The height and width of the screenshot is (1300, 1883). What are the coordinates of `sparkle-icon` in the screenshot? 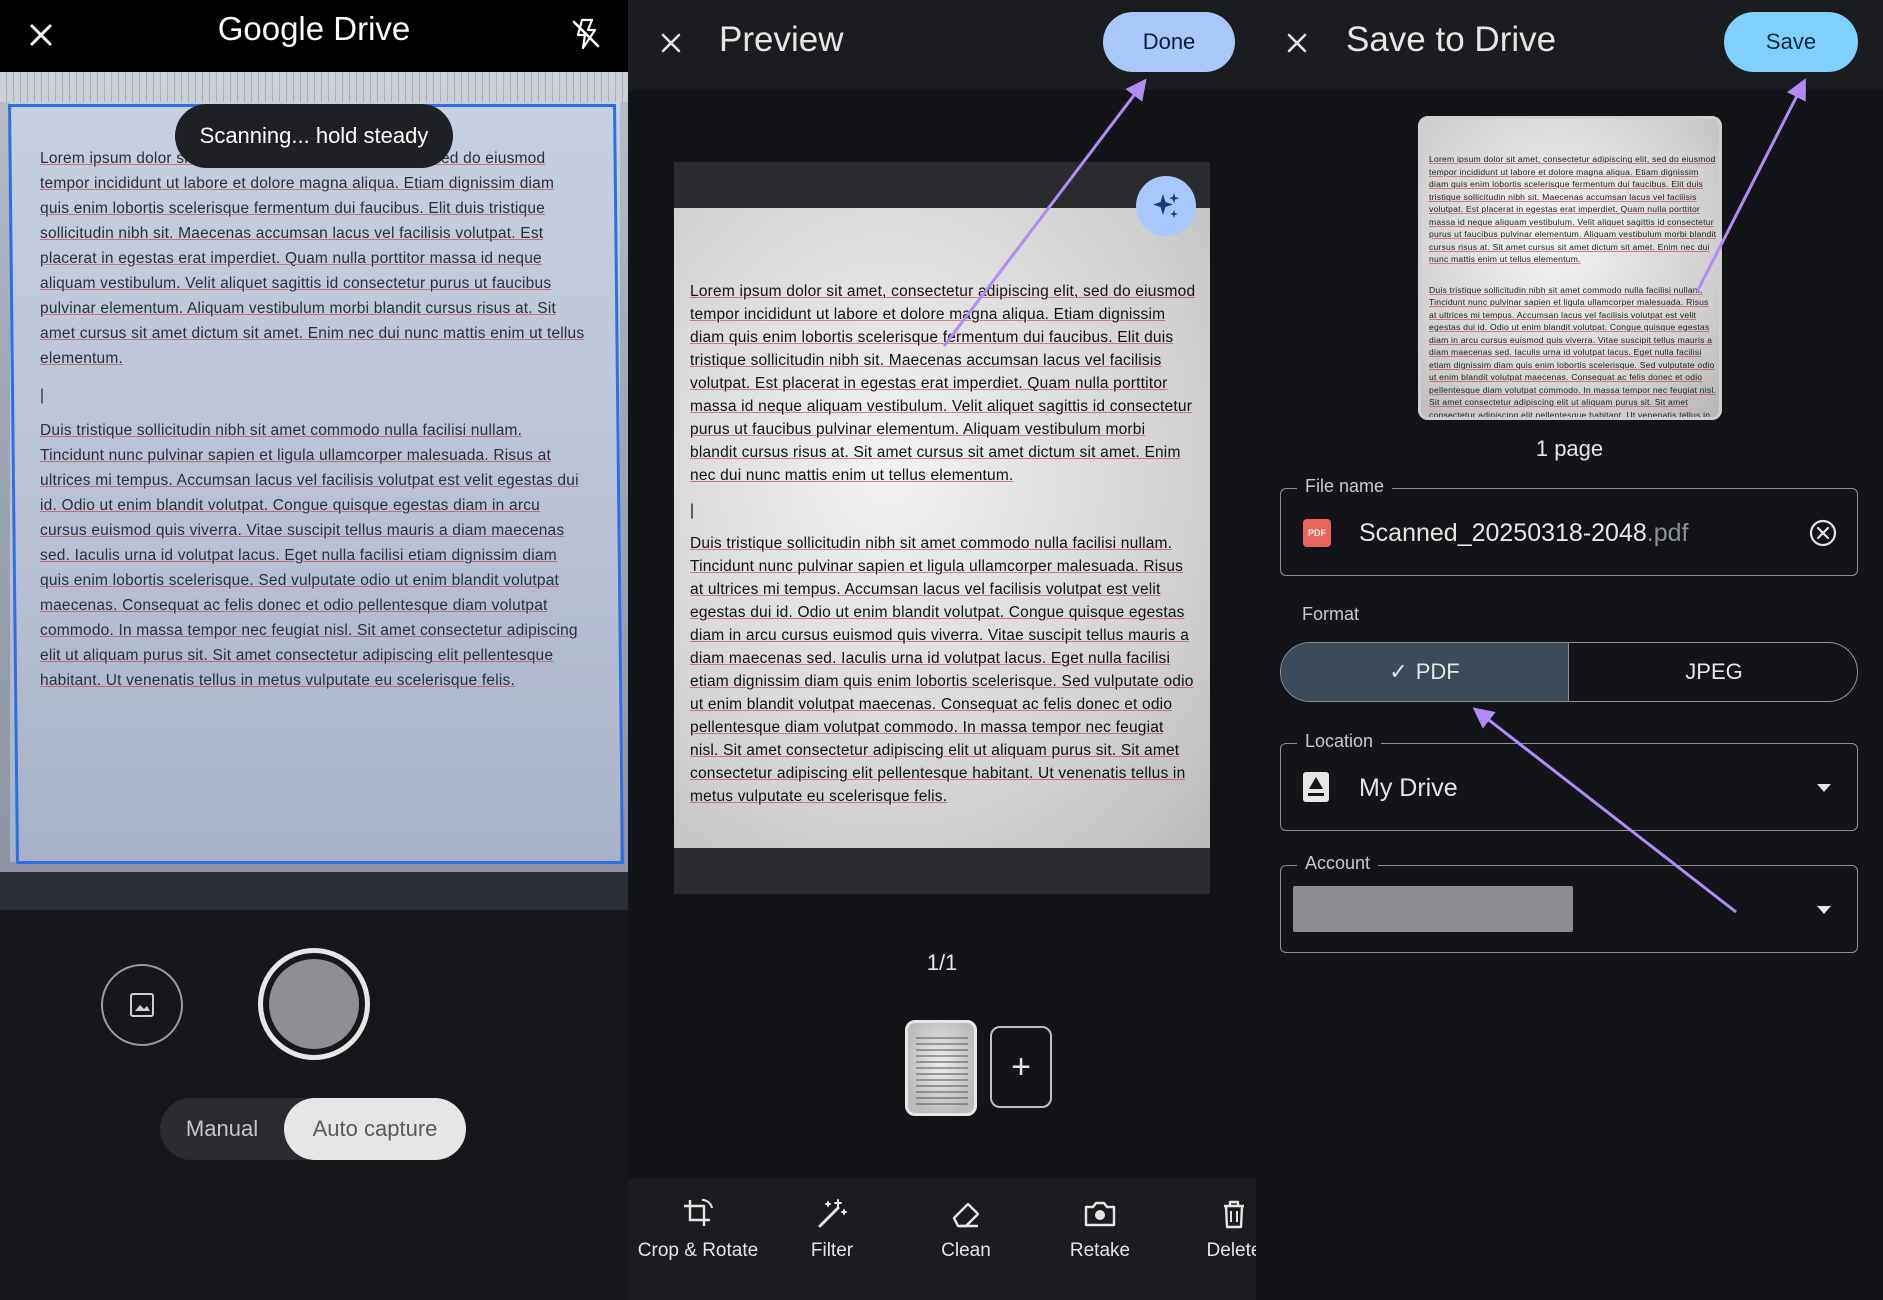 It's located at (1166, 206).